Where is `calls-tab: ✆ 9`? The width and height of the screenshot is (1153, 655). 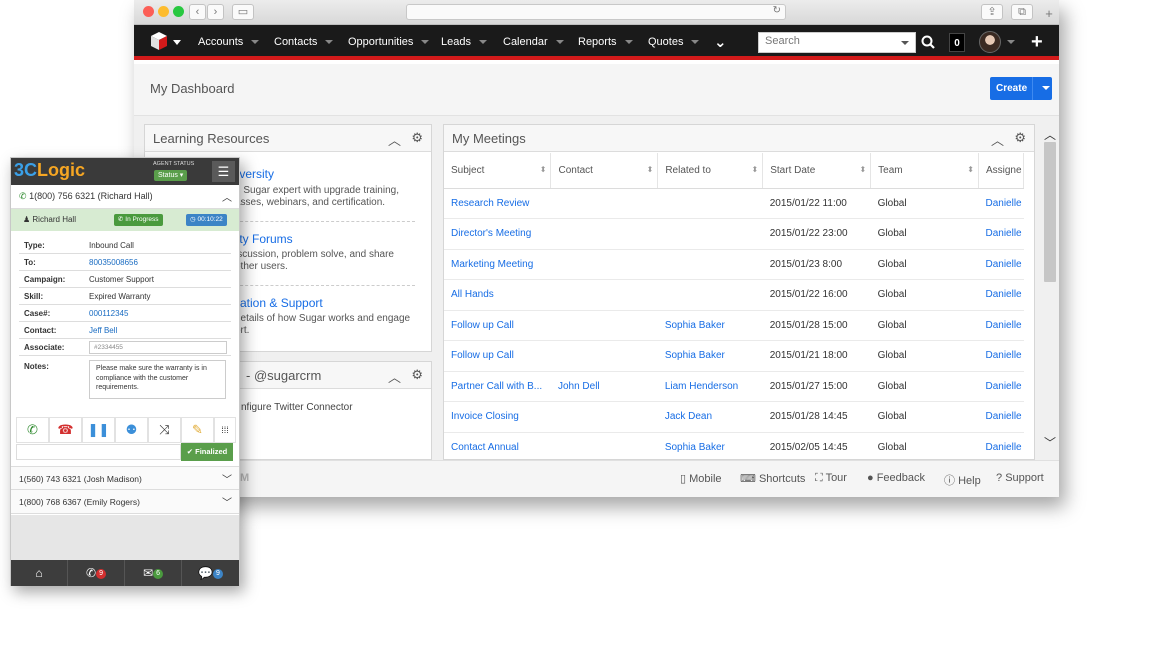
calls-tab: ✆ 9 is located at coordinates (96, 573).